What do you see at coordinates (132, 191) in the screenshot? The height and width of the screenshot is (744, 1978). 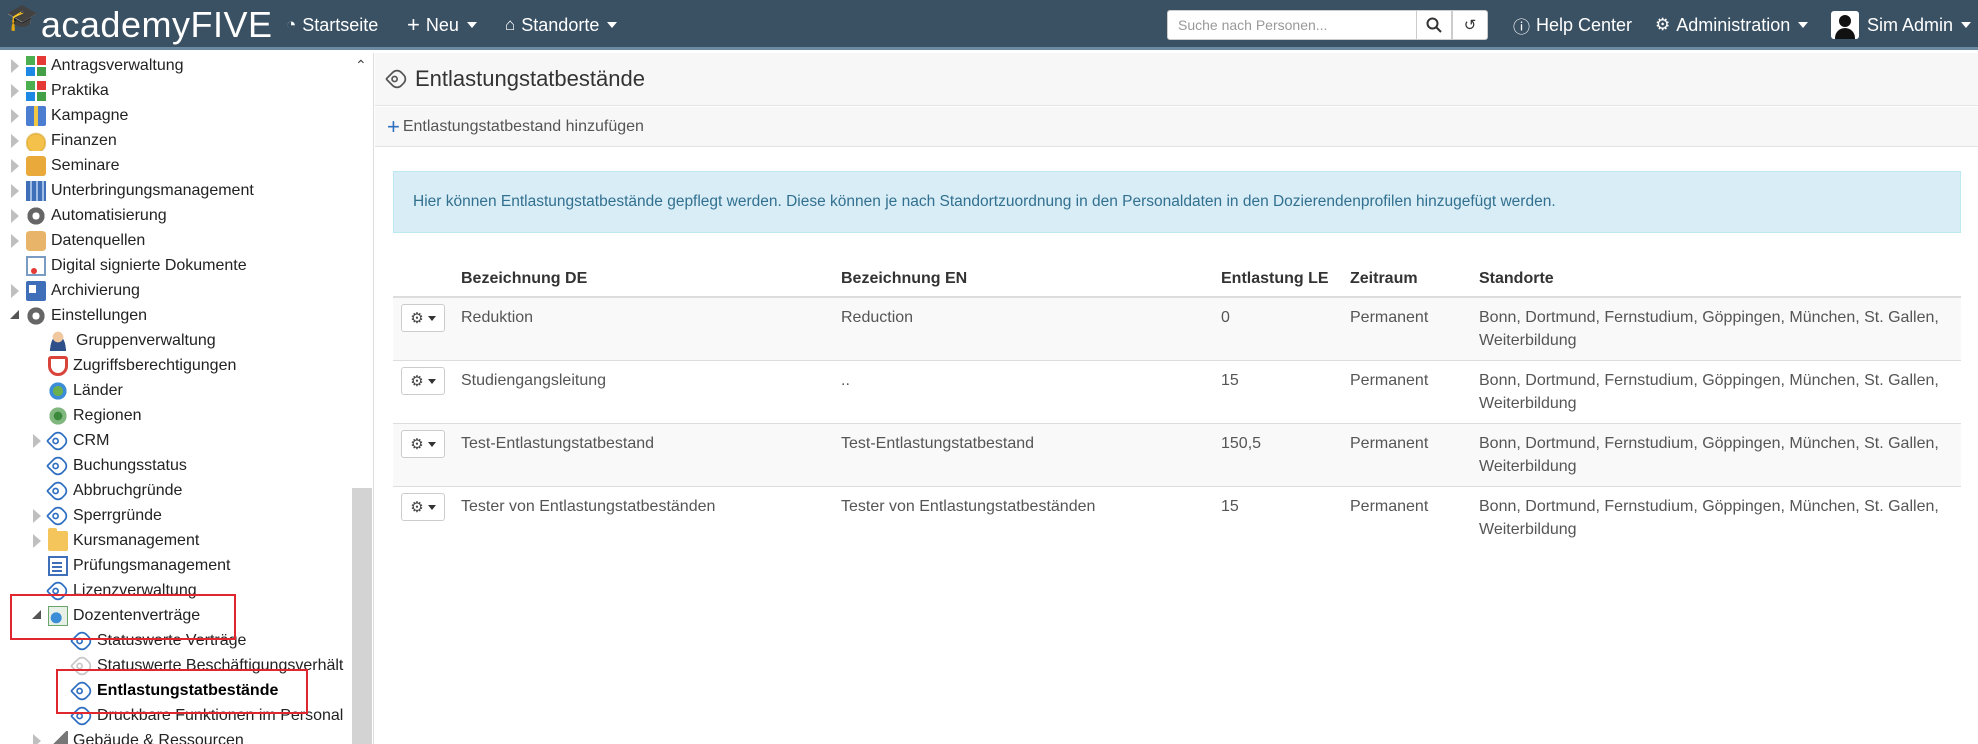 I see `sidebar-item-unterbringungsmanagement: Unterbringungsmanagement` at bounding box center [132, 191].